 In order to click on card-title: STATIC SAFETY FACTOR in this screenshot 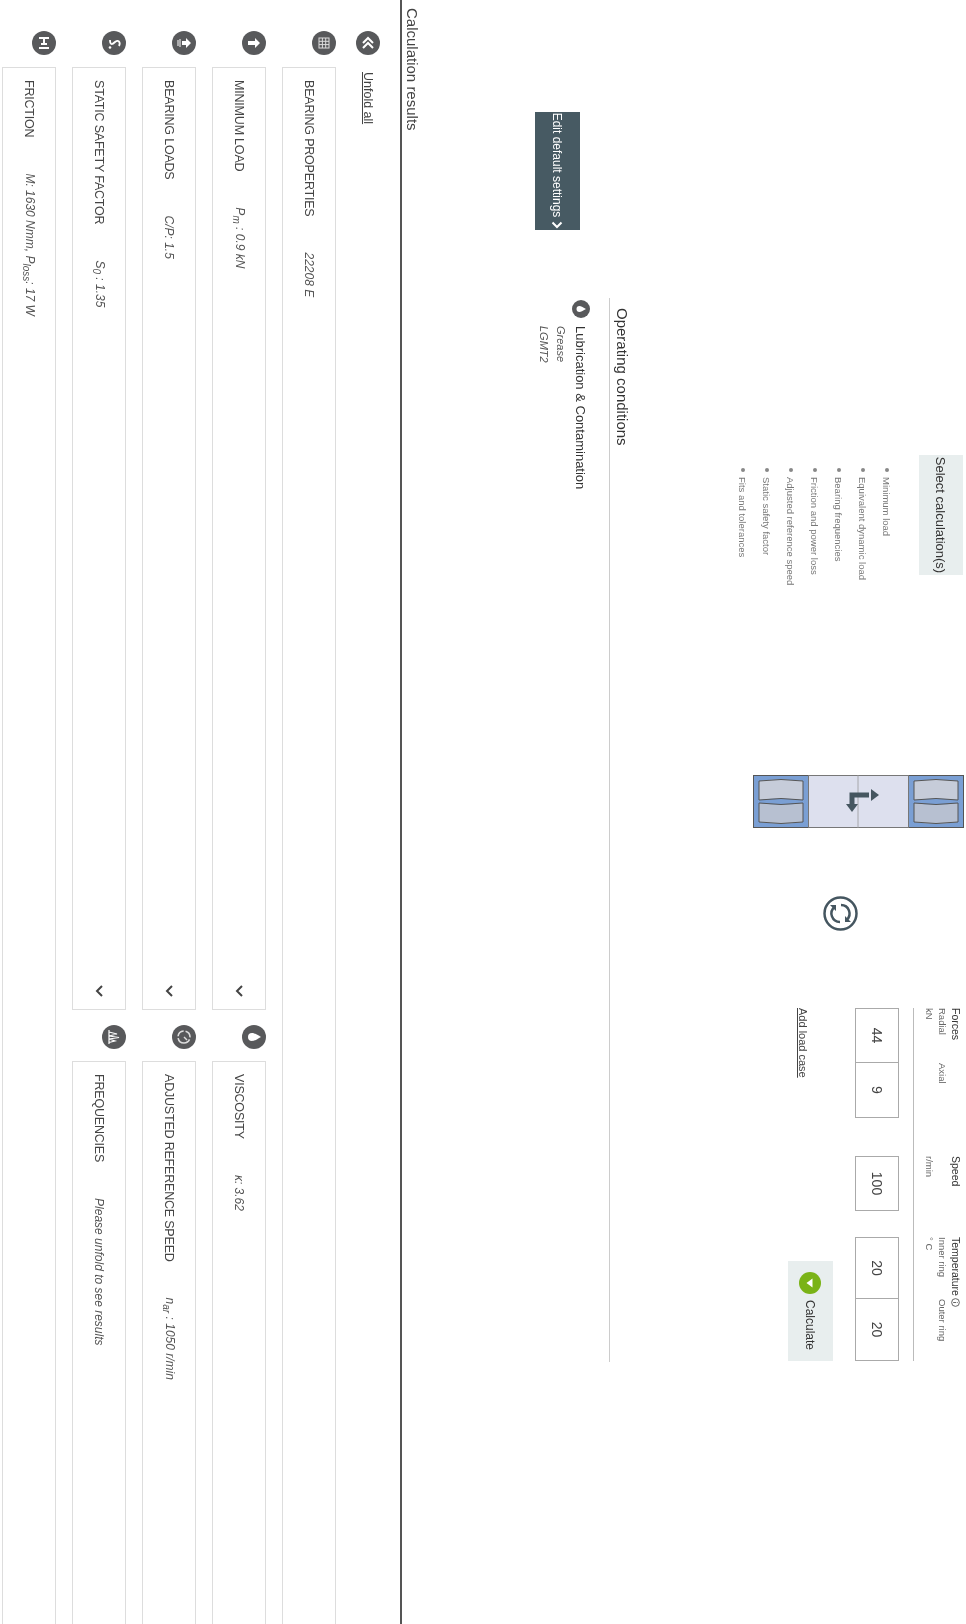, I will do `click(99, 152)`.